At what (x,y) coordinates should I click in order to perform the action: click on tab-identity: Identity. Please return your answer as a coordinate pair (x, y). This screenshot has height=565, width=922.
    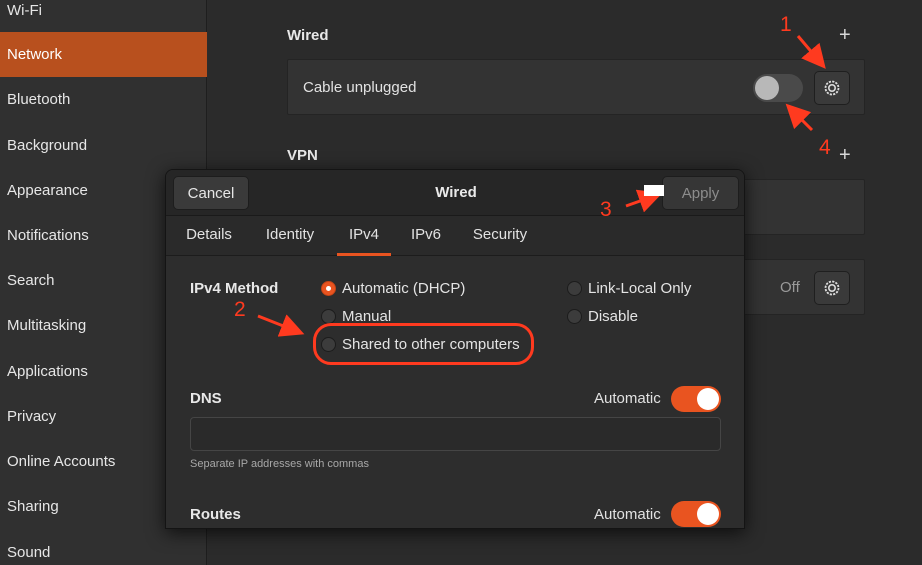
    Looking at the image, I should click on (290, 236).